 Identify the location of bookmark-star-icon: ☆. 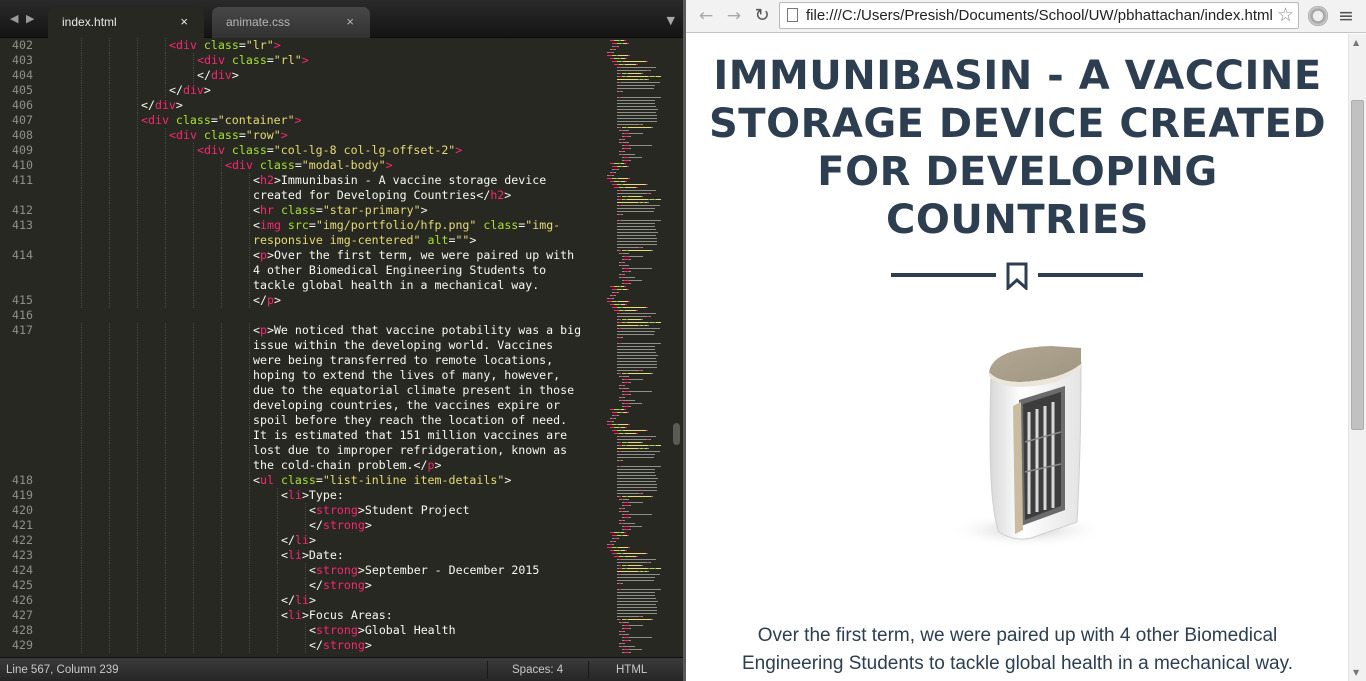
(1285, 15).